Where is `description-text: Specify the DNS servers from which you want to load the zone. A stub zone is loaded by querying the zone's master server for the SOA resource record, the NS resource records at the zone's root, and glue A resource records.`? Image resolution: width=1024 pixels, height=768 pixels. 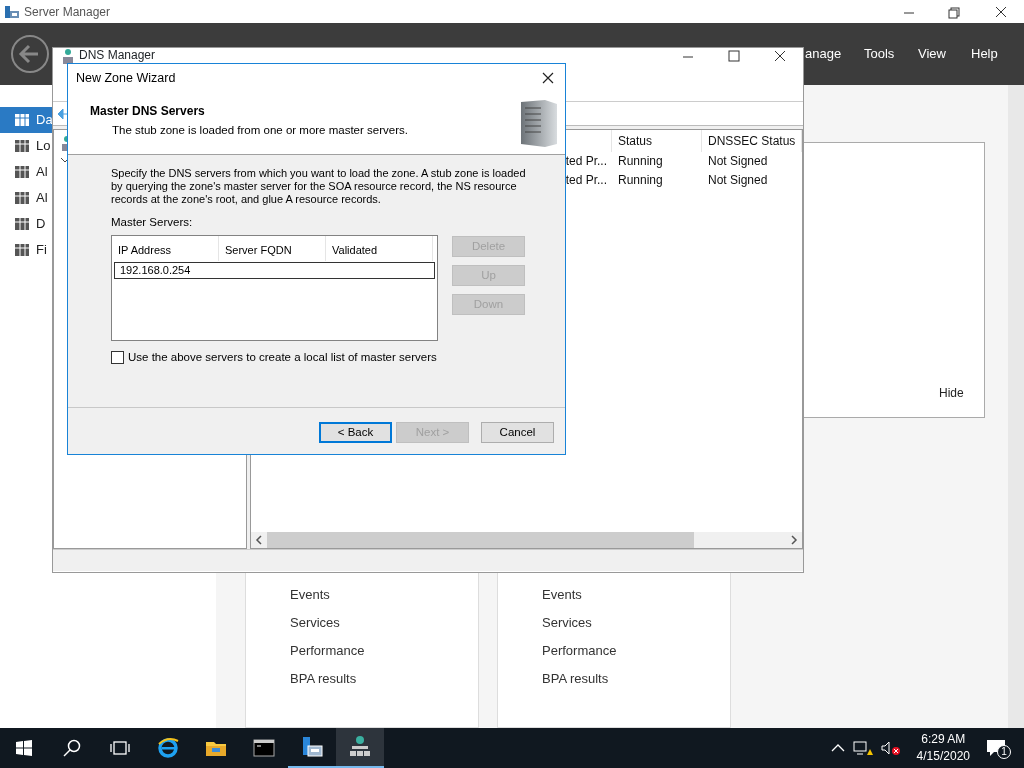
description-text: Specify the DNS servers from which you want to load the zone. A stub zone is loaded by querying the zone's master server for the SOA resource record, the NS resource records at the zone's root, and glue A resource records. is located at coordinates (319, 186).